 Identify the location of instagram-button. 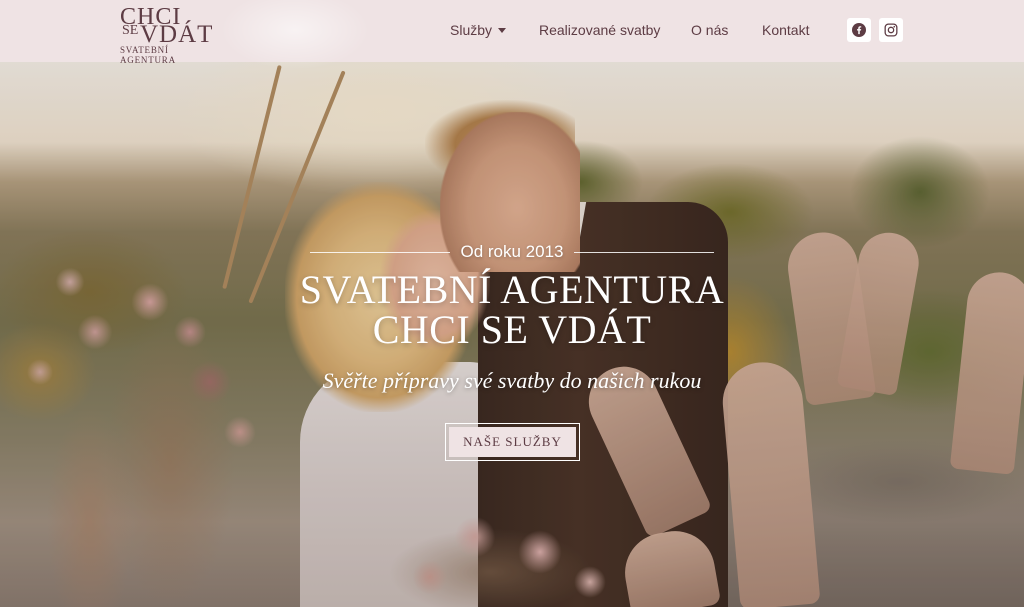
(891, 30).